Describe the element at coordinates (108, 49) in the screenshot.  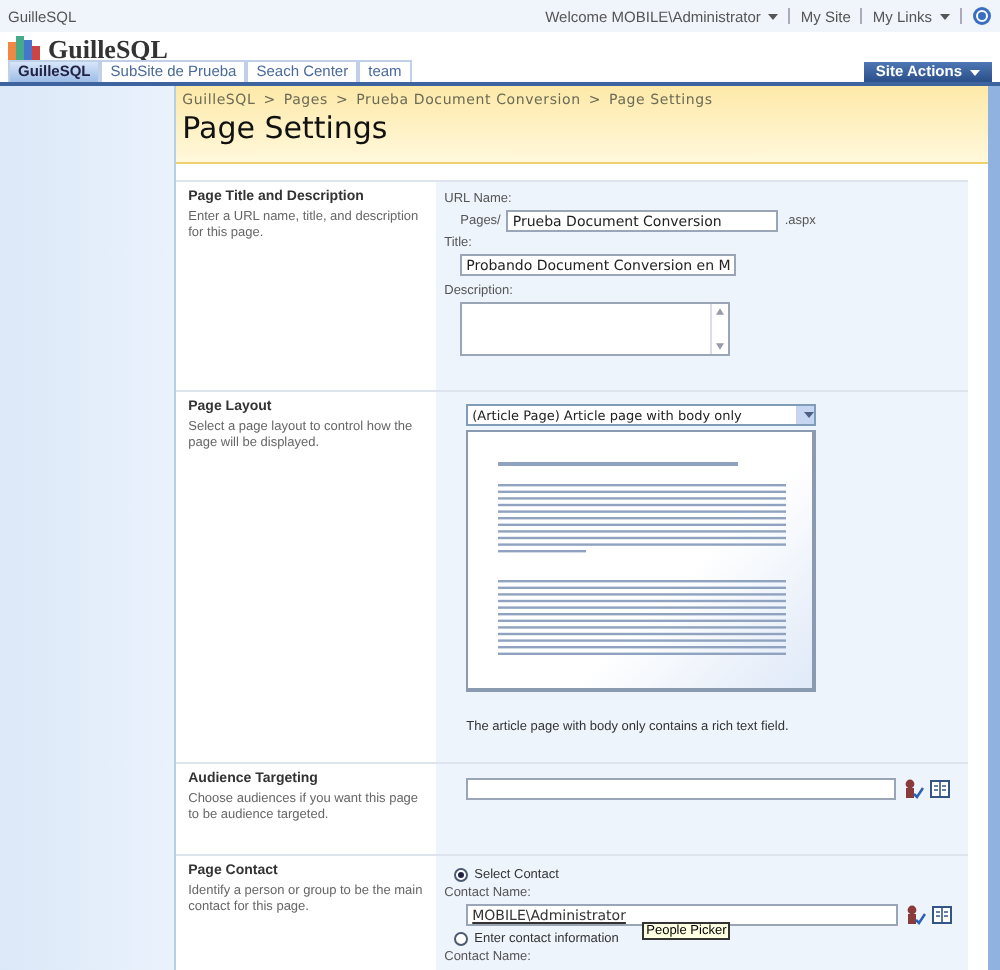
I see `site-title: GuilleSQL` at that location.